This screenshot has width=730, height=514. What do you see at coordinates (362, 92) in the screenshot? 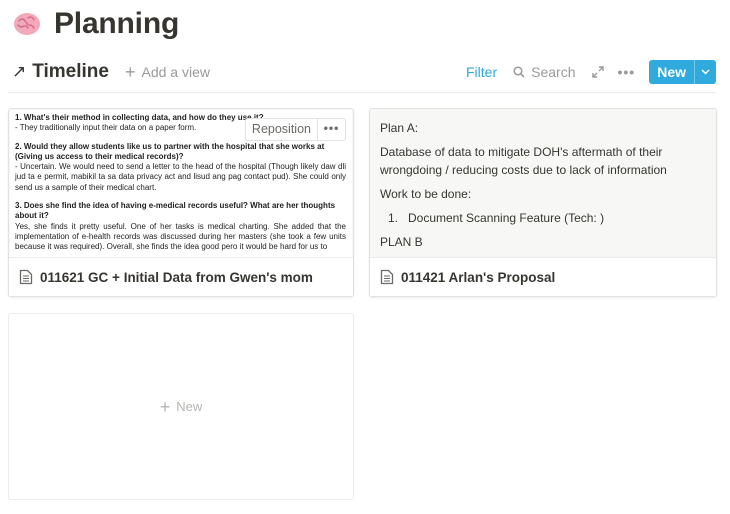
I see `toolbar-divider` at bounding box center [362, 92].